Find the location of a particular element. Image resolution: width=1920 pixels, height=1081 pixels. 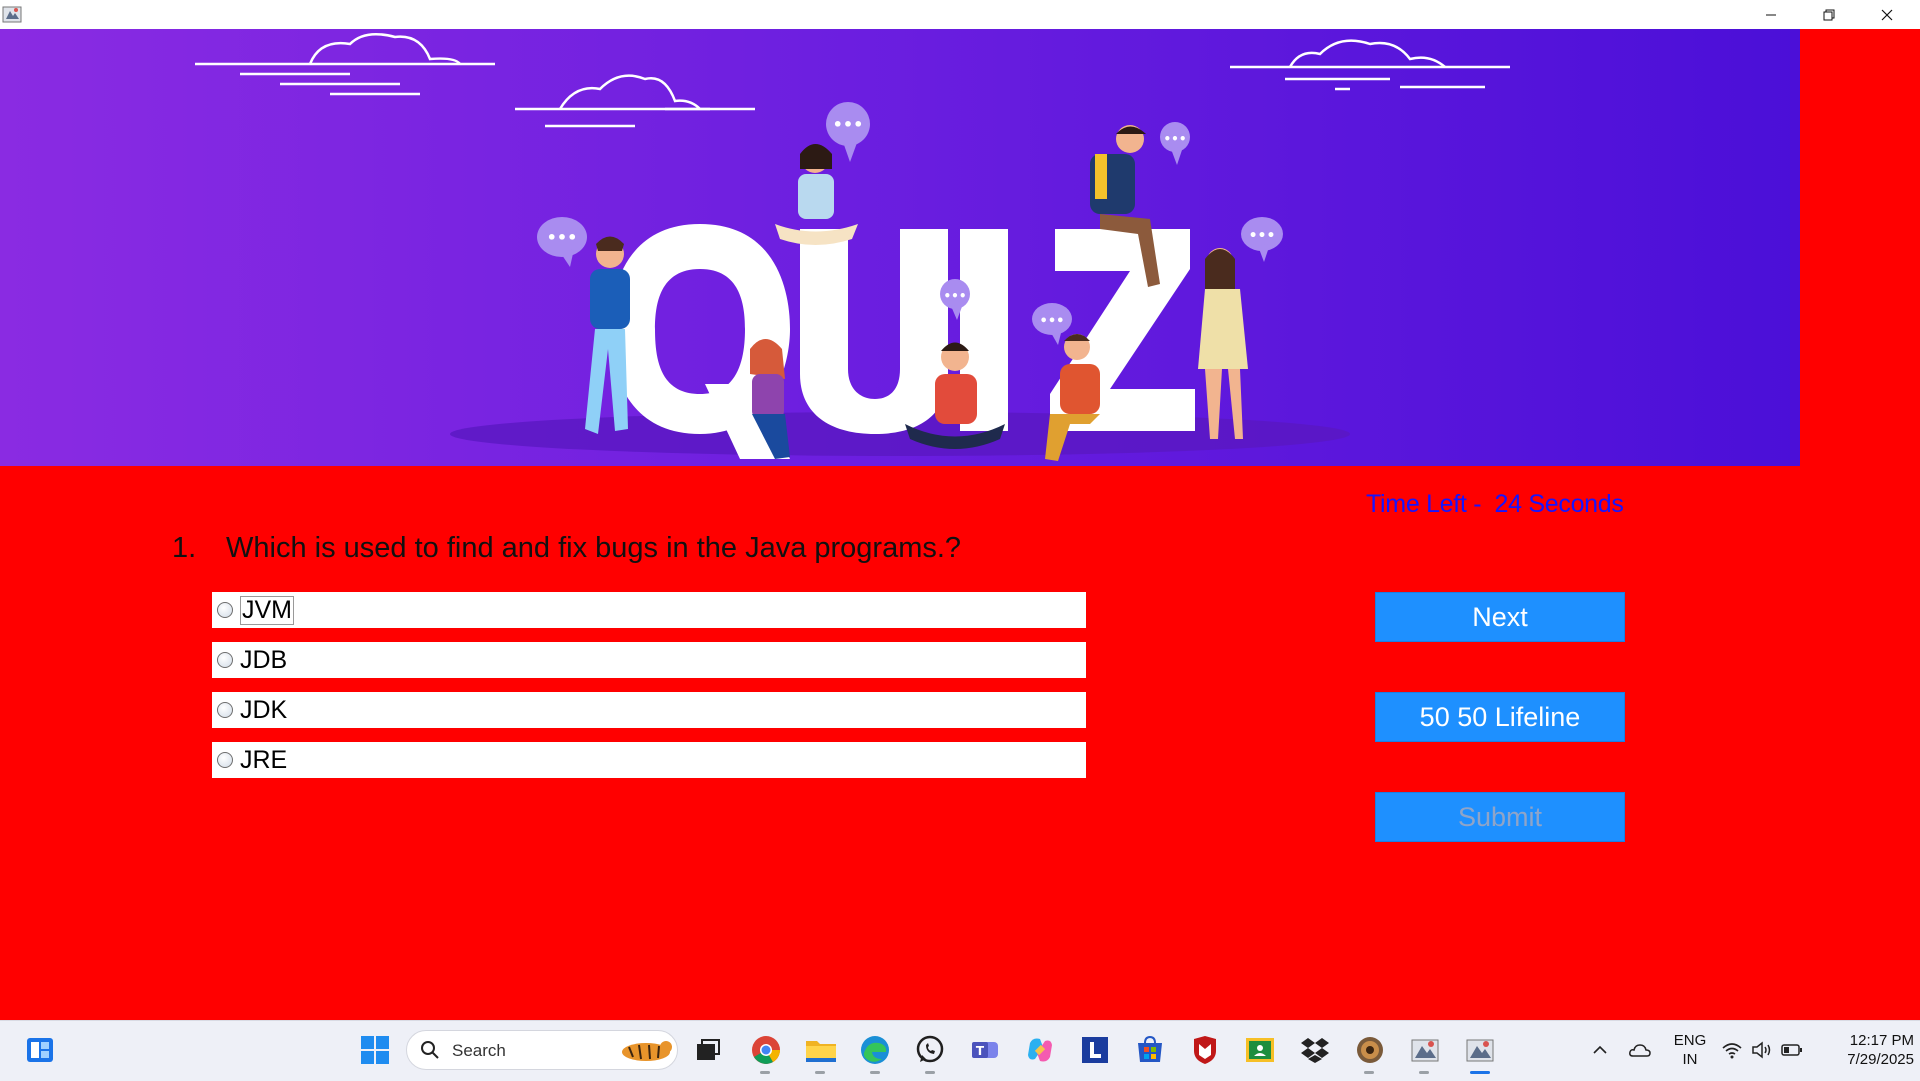

wifi-icon is located at coordinates (1732, 1050).